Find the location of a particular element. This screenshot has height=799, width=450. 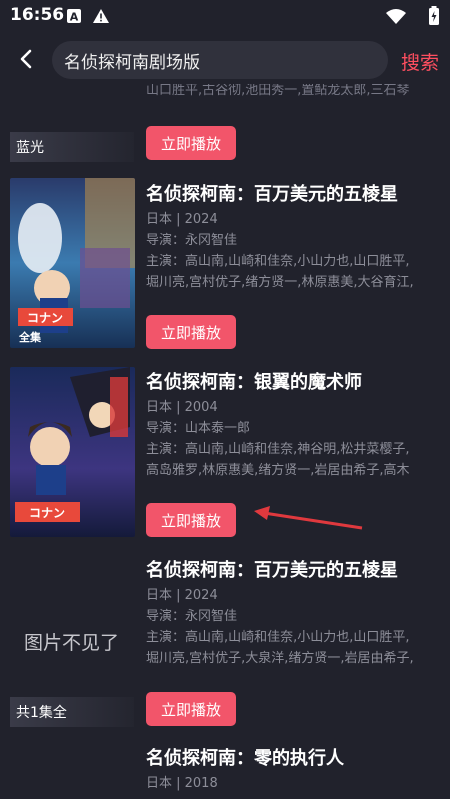

back-arrow-icon is located at coordinates (27, 59).